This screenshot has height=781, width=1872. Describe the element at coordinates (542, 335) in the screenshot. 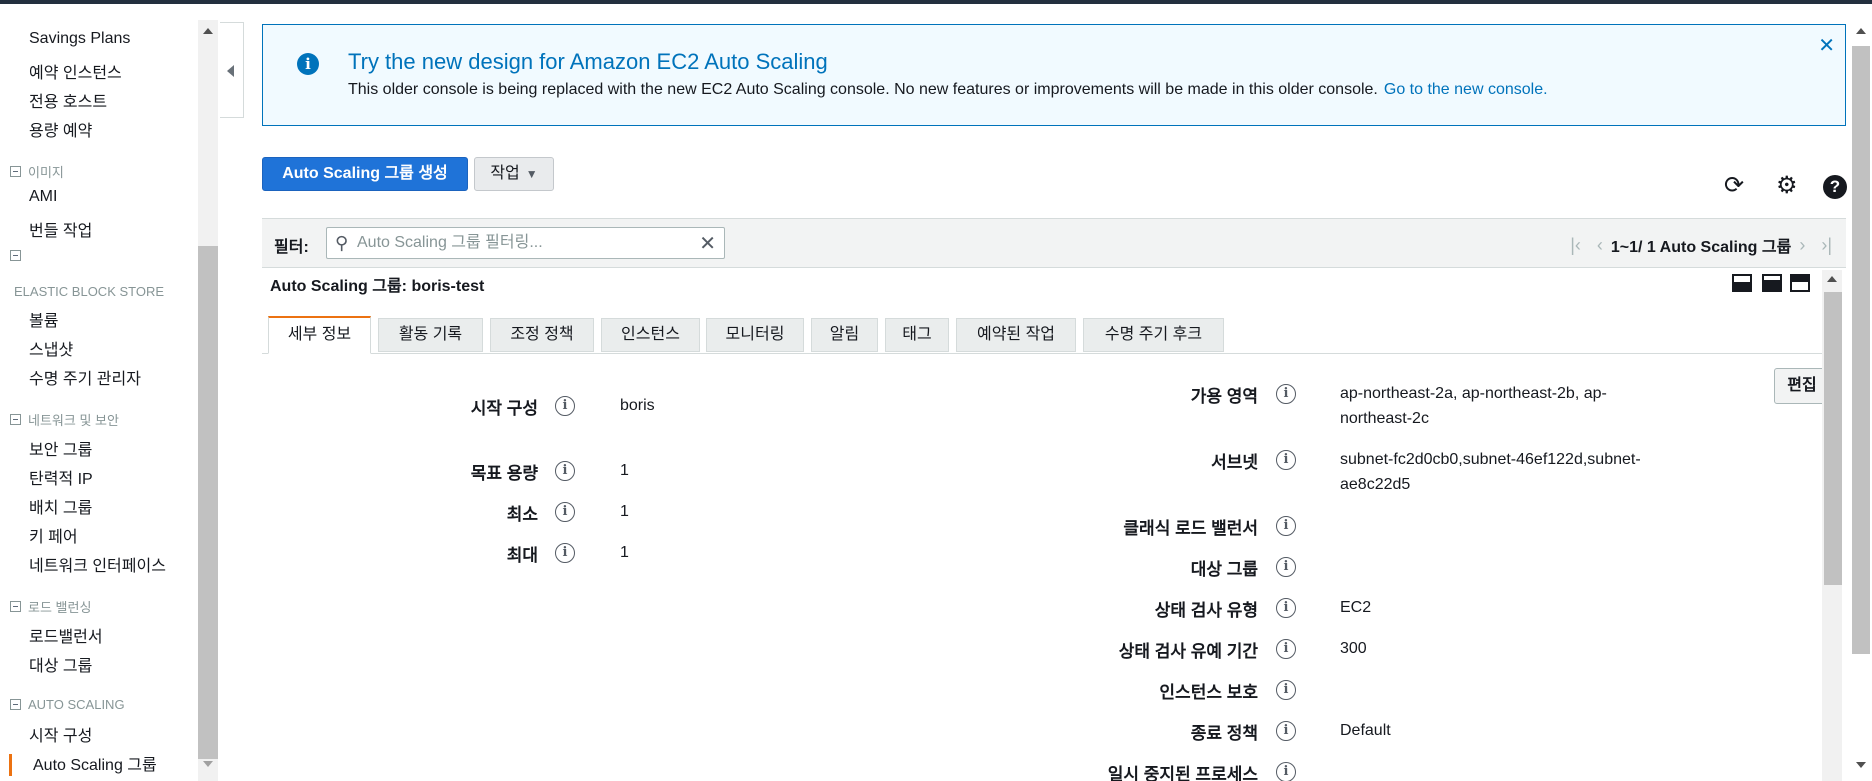

I see `tab-scaling-policies: 조정 정책` at that location.